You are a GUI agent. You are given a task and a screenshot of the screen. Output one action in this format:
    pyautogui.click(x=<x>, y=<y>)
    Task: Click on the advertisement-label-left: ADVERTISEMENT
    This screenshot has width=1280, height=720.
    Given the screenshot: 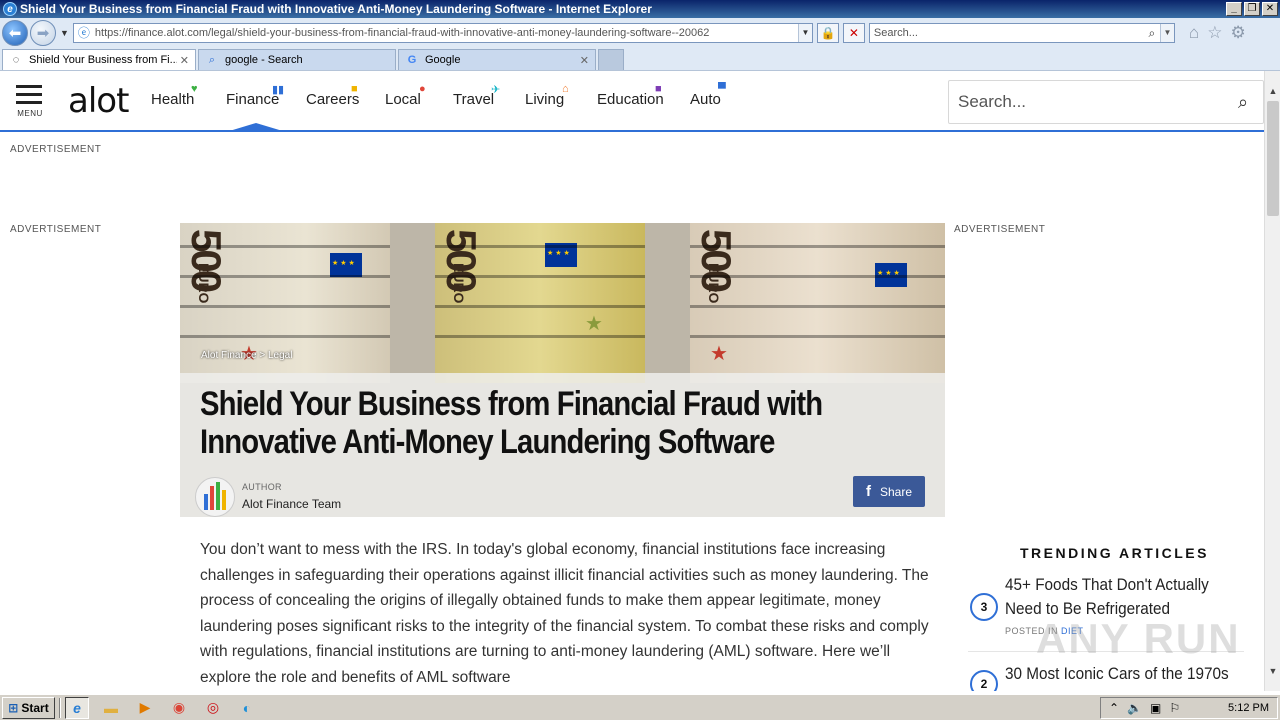 What is the action you would take?
    pyautogui.click(x=56, y=229)
    